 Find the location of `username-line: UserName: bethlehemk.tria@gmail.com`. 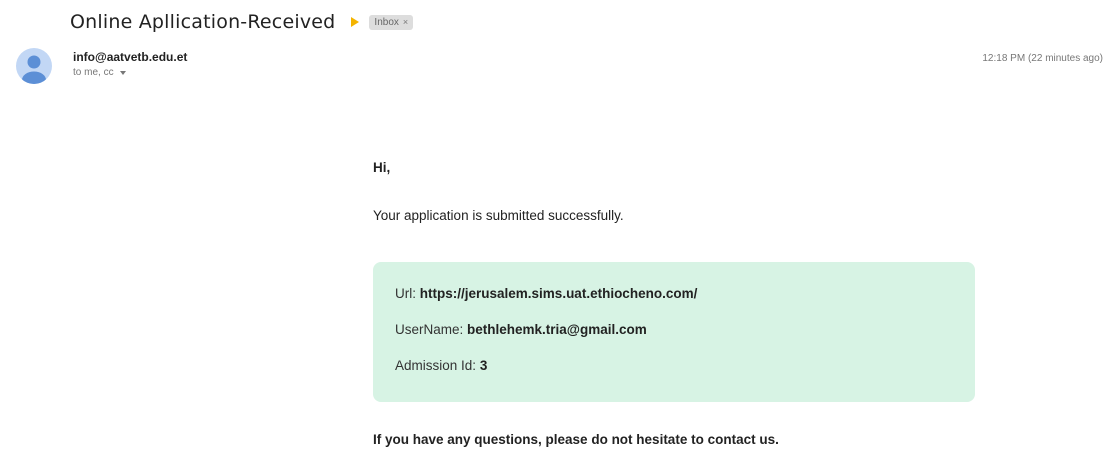

username-line: UserName: bethlehemk.tria@gmail.com is located at coordinates (521, 329).